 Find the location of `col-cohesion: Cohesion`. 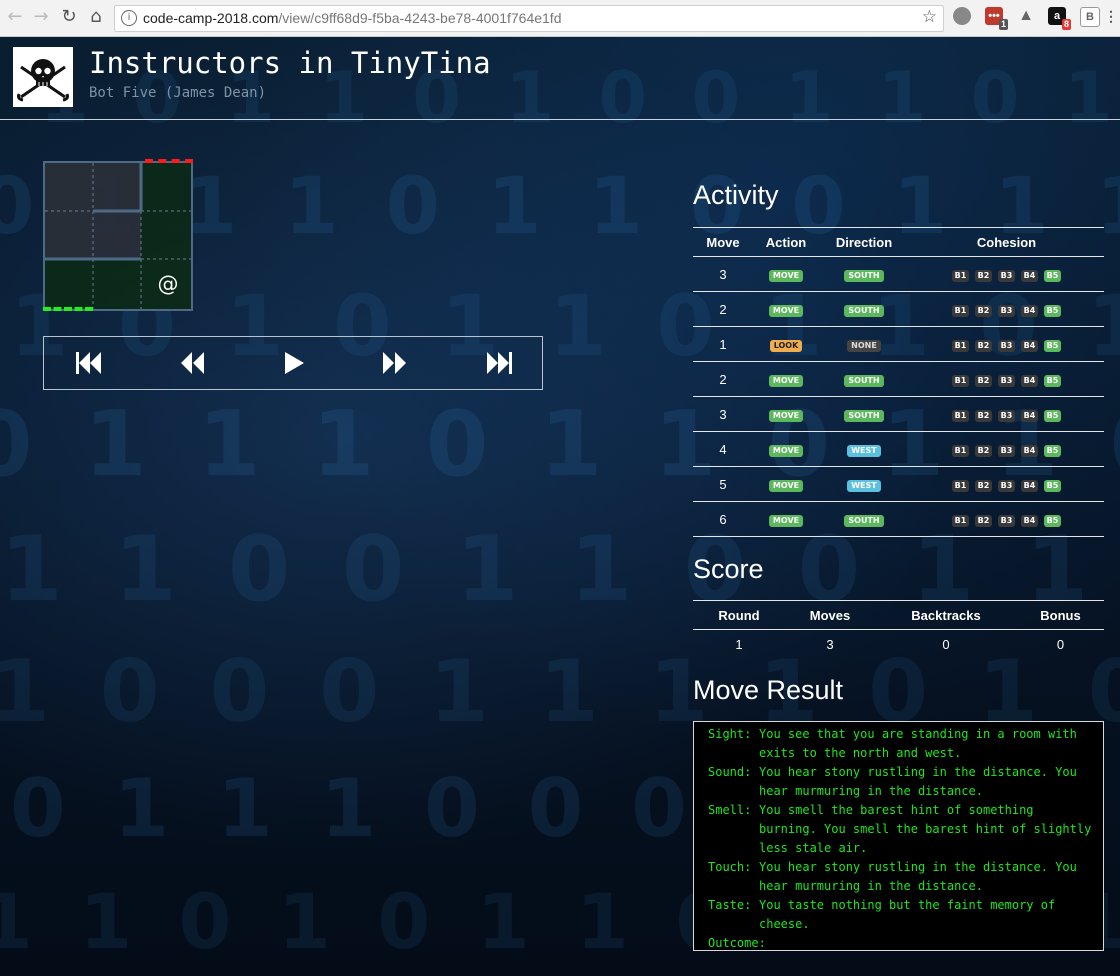

col-cohesion: Cohesion is located at coordinates (1006, 242).